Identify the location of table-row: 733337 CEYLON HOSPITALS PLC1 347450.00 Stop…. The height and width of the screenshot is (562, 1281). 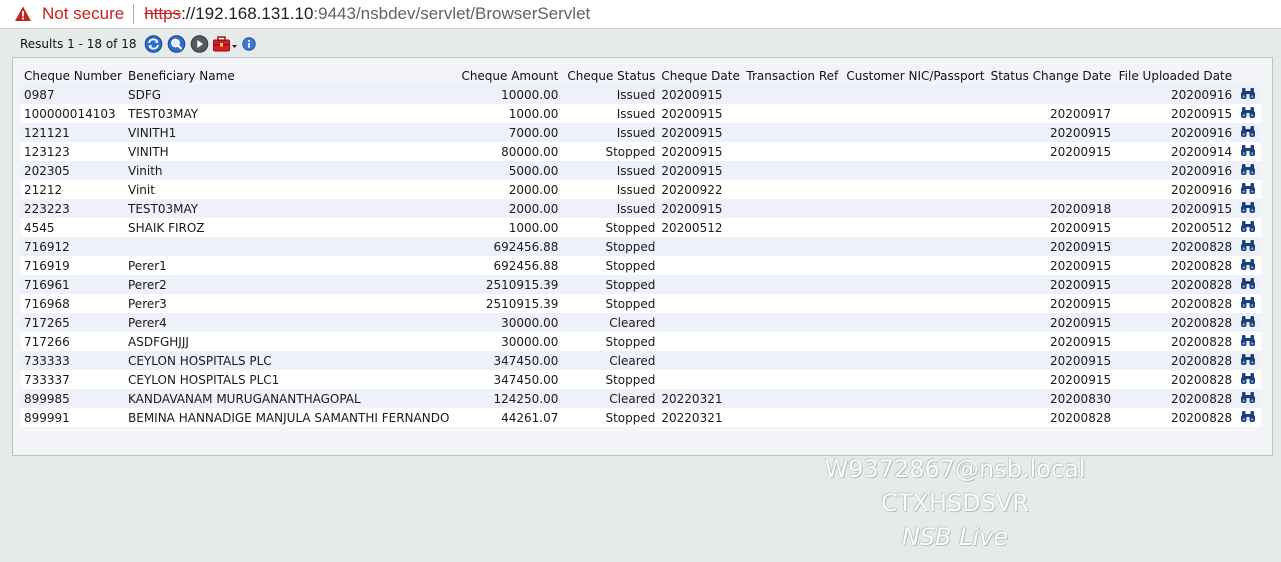
(641, 379).